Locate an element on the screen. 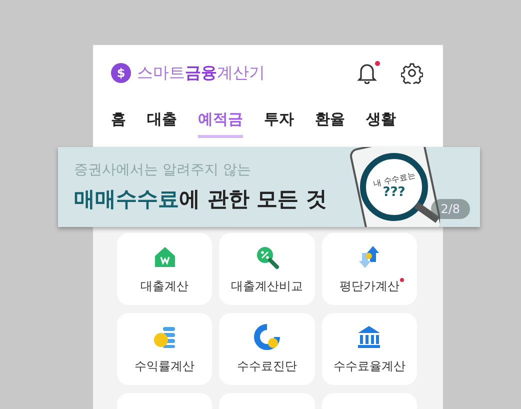  banner-subtitle: 증권사에서는 알려주지 않는 is located at coordinates (162, 170).